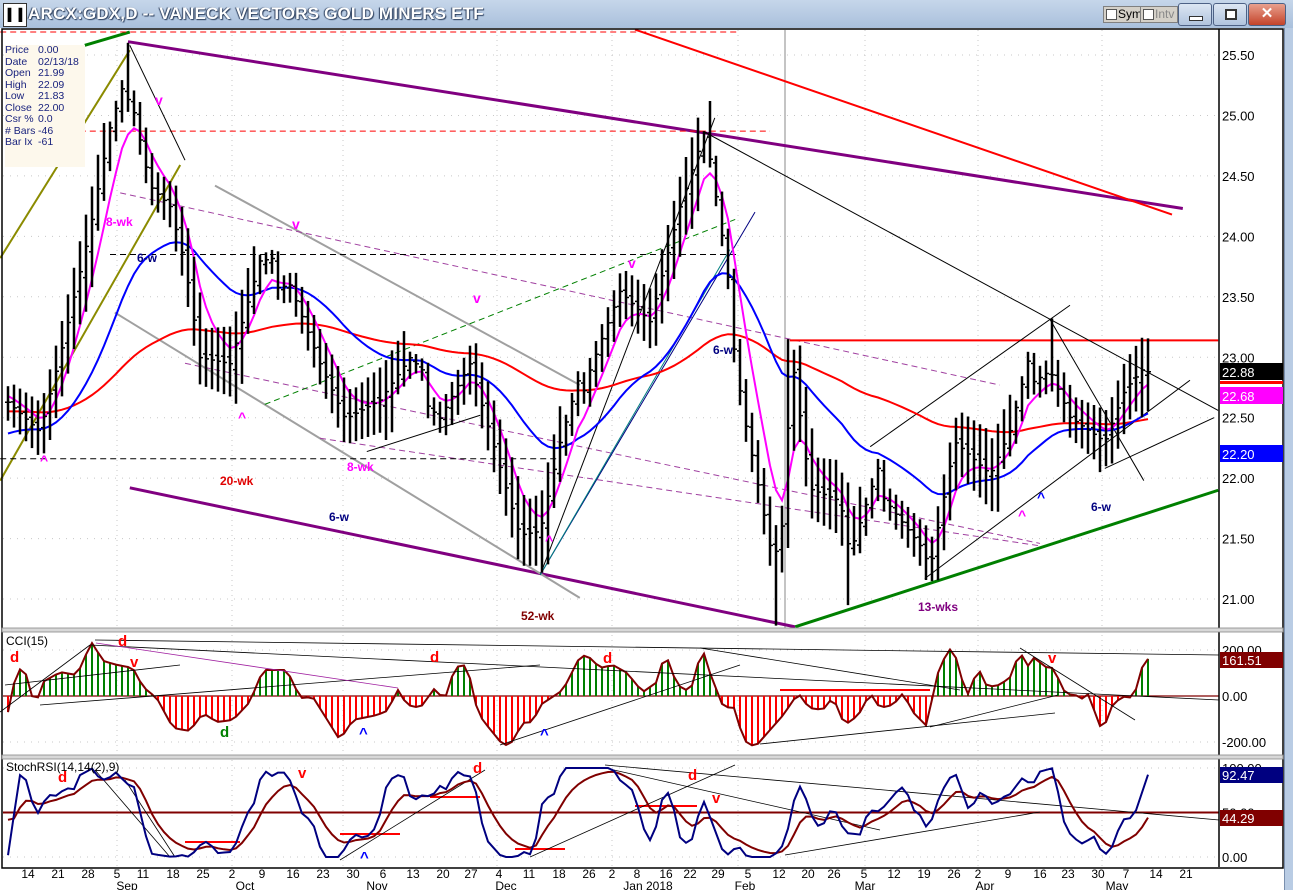 The height and width of the screenshot is (890, 1293). What do you see at coordinates (1238, 599) in the screenshot?
I see `y-tick-label: 21.00` at bounding box center [1238, 599].